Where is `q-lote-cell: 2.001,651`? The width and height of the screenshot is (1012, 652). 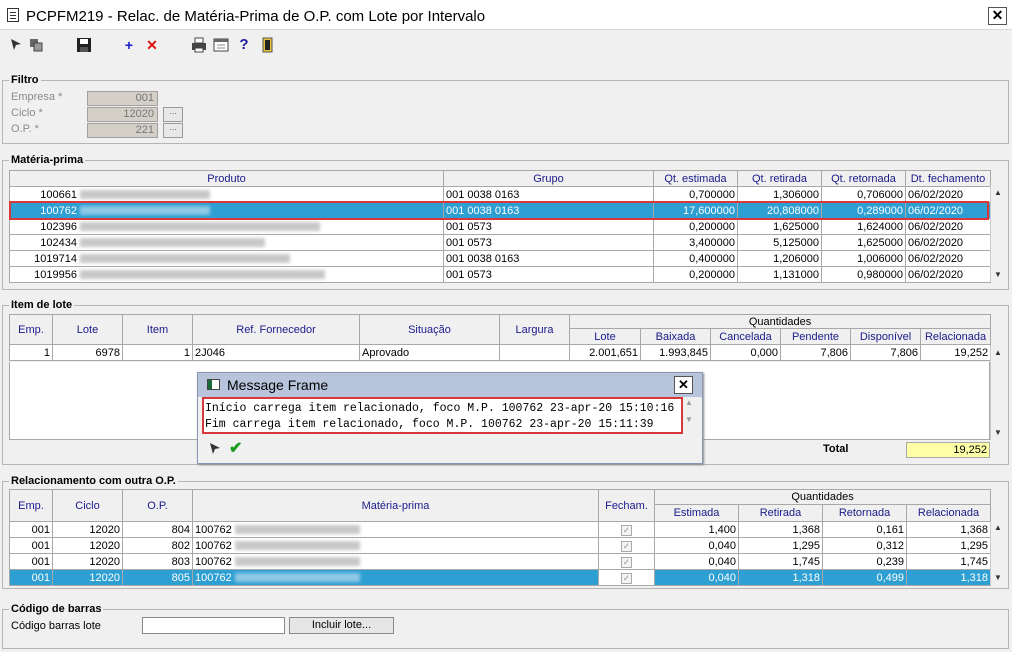 q-lote-cell: 2.001,651 is located at coordinates (605, 352).